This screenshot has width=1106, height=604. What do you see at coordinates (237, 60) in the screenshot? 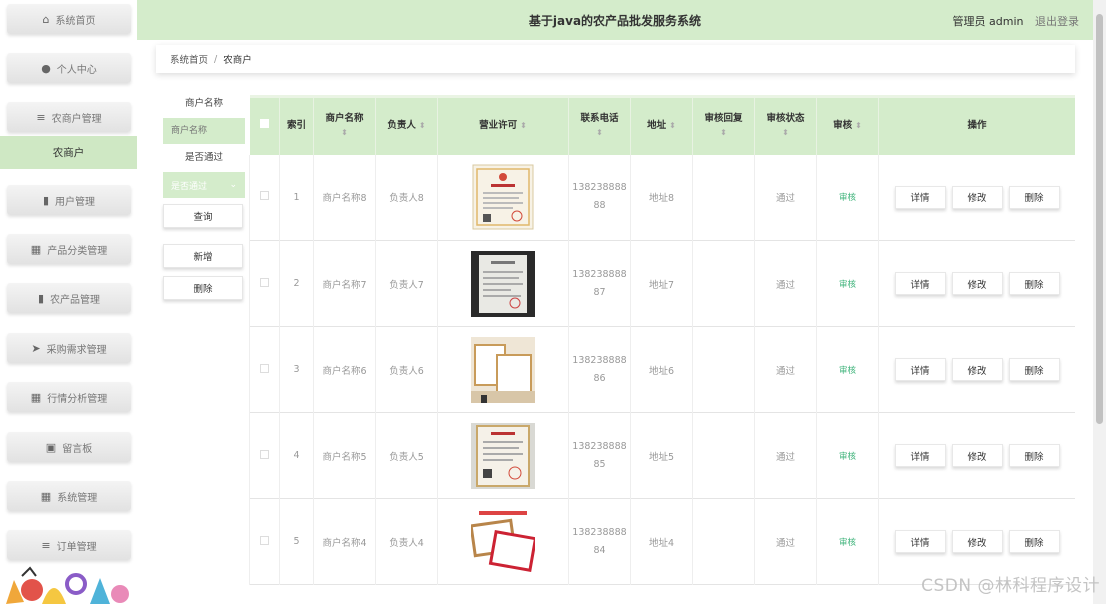
I see `breadcrumb-current: 农商户` at bounding box center [237, 60].